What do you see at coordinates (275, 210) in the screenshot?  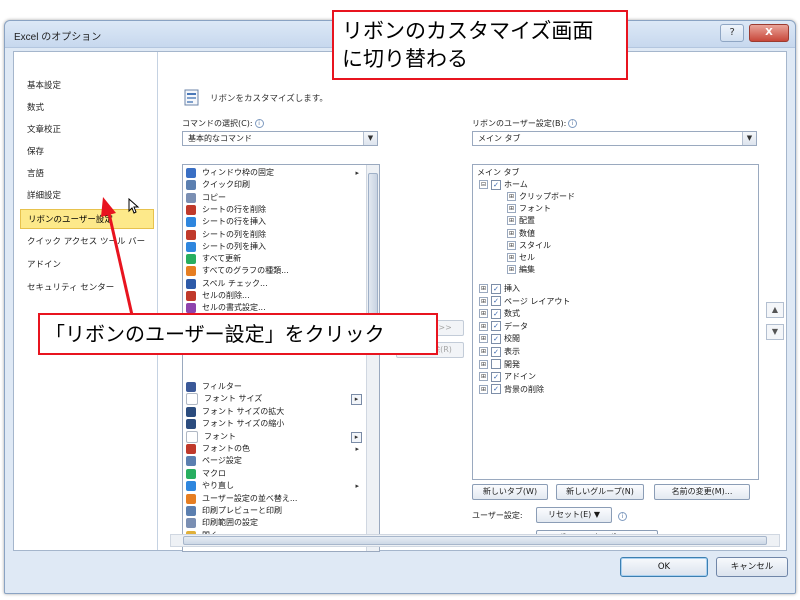 I see `command-item: シートの行を削除` at bounding box center [275, 210].